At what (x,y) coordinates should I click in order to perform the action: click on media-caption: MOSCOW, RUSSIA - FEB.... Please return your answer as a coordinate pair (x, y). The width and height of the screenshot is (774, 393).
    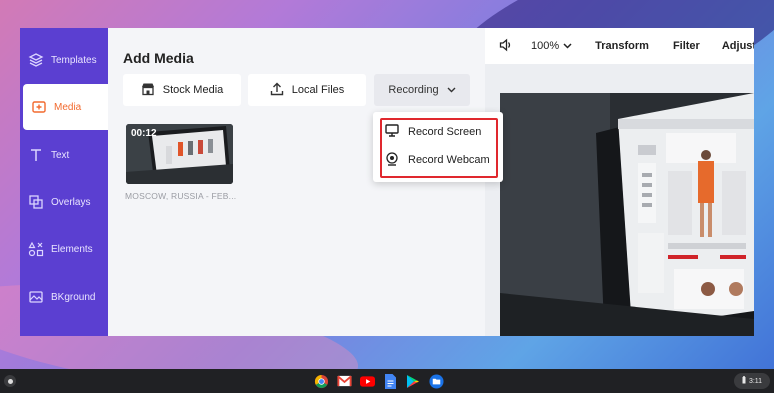
    Looking at the image, I should click on (181, 196).